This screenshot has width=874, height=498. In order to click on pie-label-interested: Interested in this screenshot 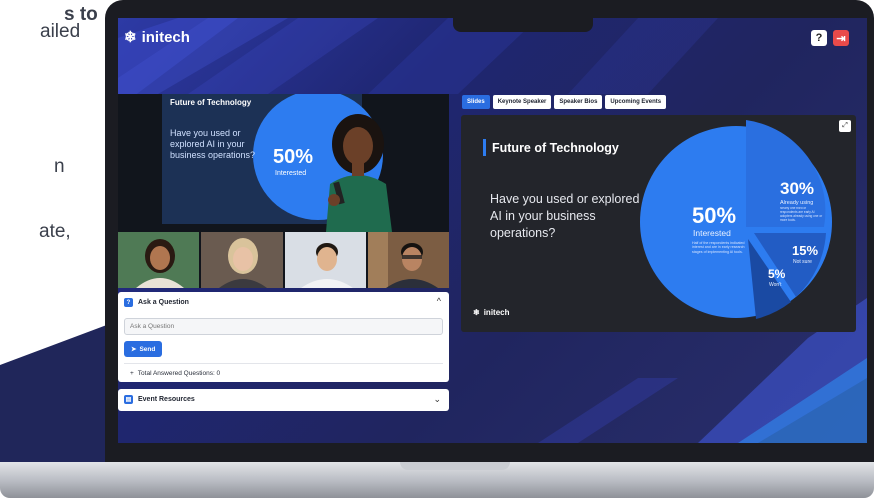, I will do `click(712, 233)`.